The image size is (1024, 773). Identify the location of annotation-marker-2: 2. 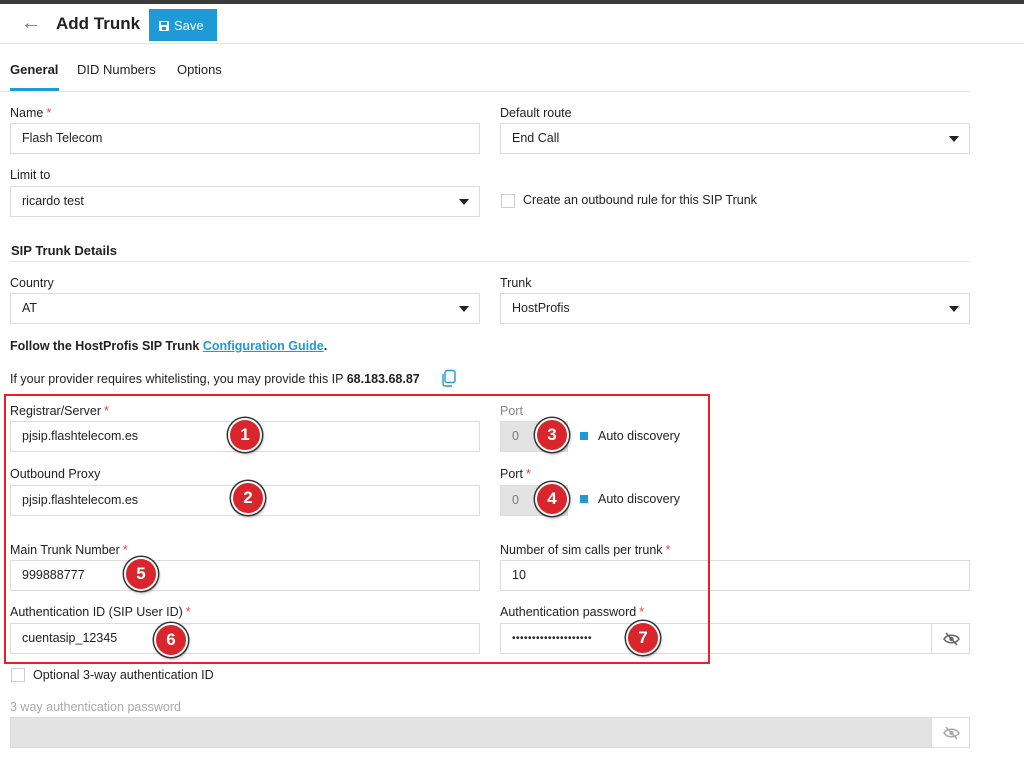
(248, 498).